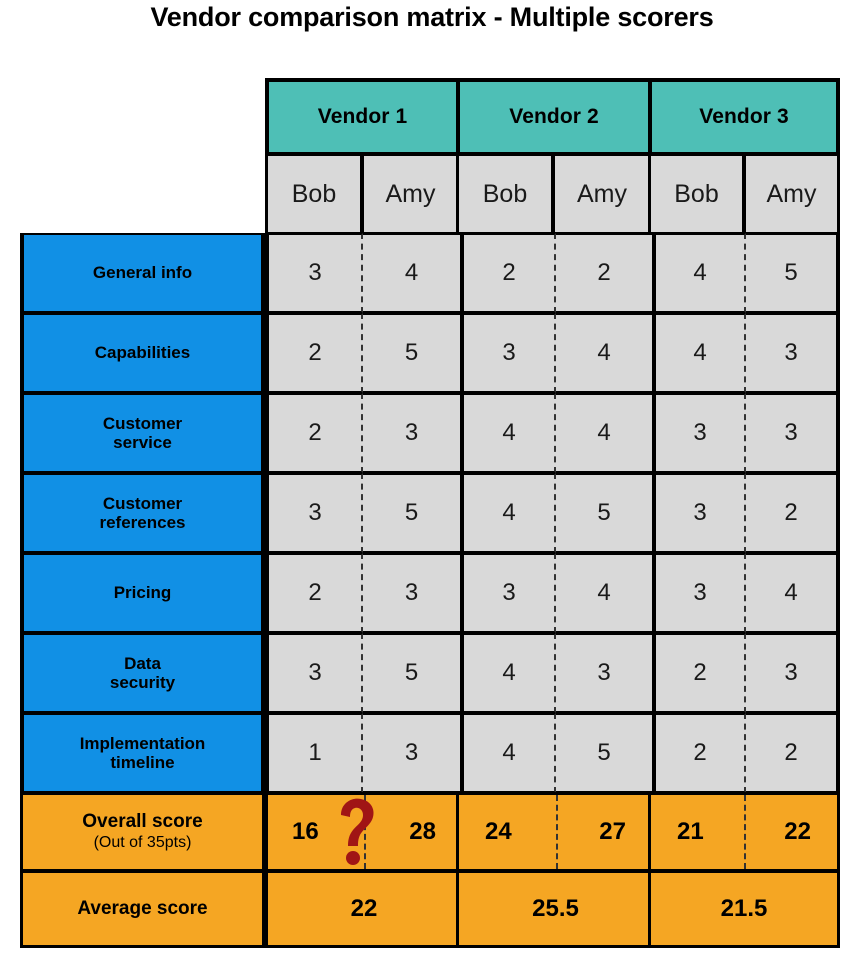 Image resolution: width=864 pixels, height=968 pixels. I want to click on overall-score-value: 27, so click(612, 831).